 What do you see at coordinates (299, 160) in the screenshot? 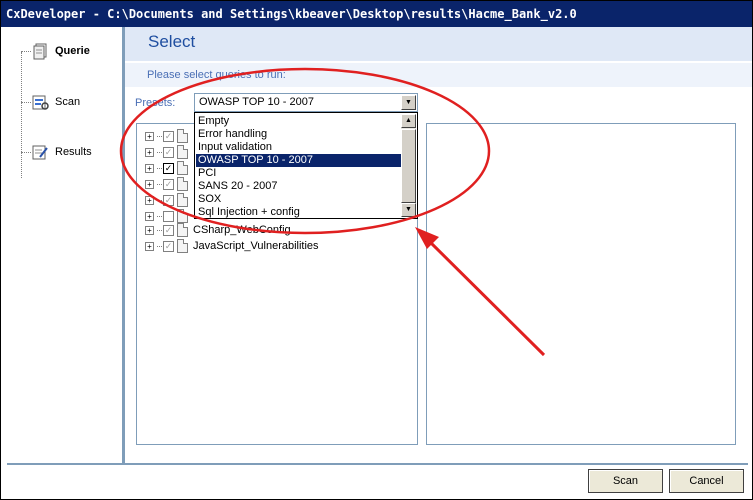
I see `preset-option-selected: OWASP TOP 10 - 2007` at bounding box center [299, 160].